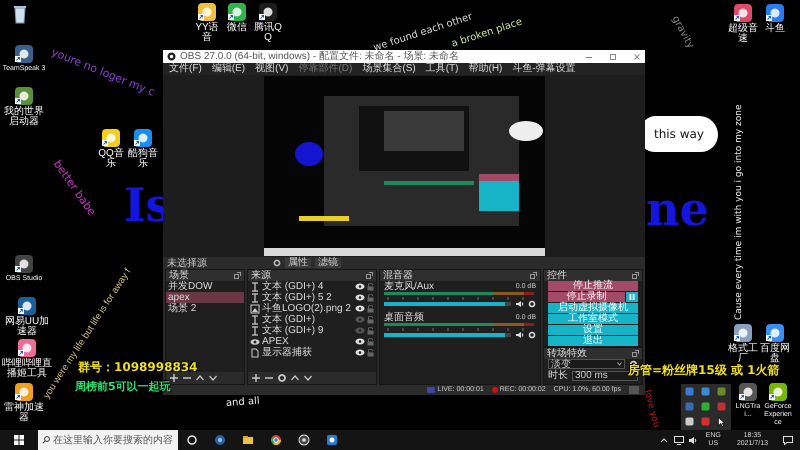  Describe the element at coordinates (586, 297) in the screenshot. I see `control-button: 停止录制` at that location.